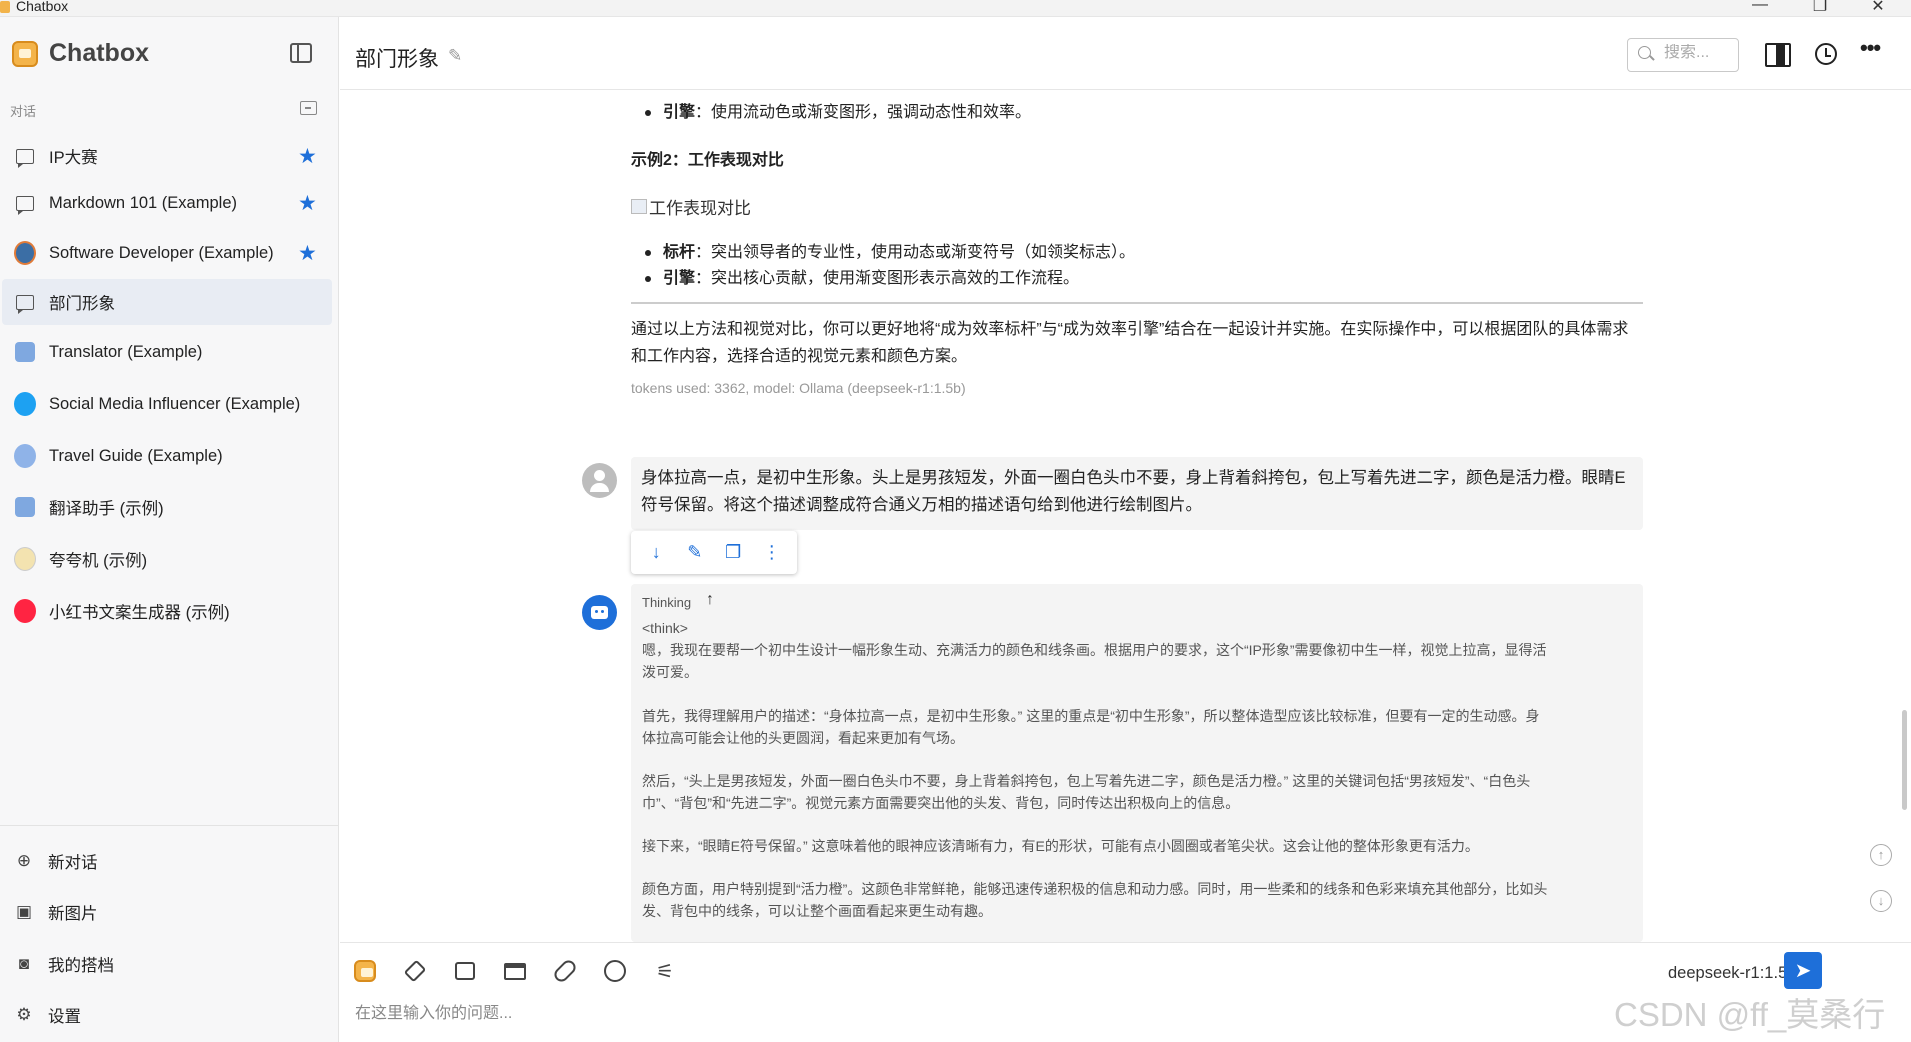  What do you see at coordinates (175, 403) in the screenshot?
I see `conversation-label: Social Media Influencer (Example)` at bounding box center [175, 403].